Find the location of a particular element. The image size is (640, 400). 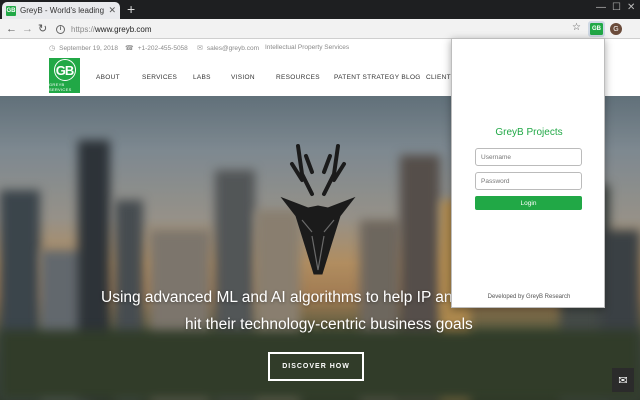

email-info: ✉ sales@greyb.com is located at coordinates (228, 48).